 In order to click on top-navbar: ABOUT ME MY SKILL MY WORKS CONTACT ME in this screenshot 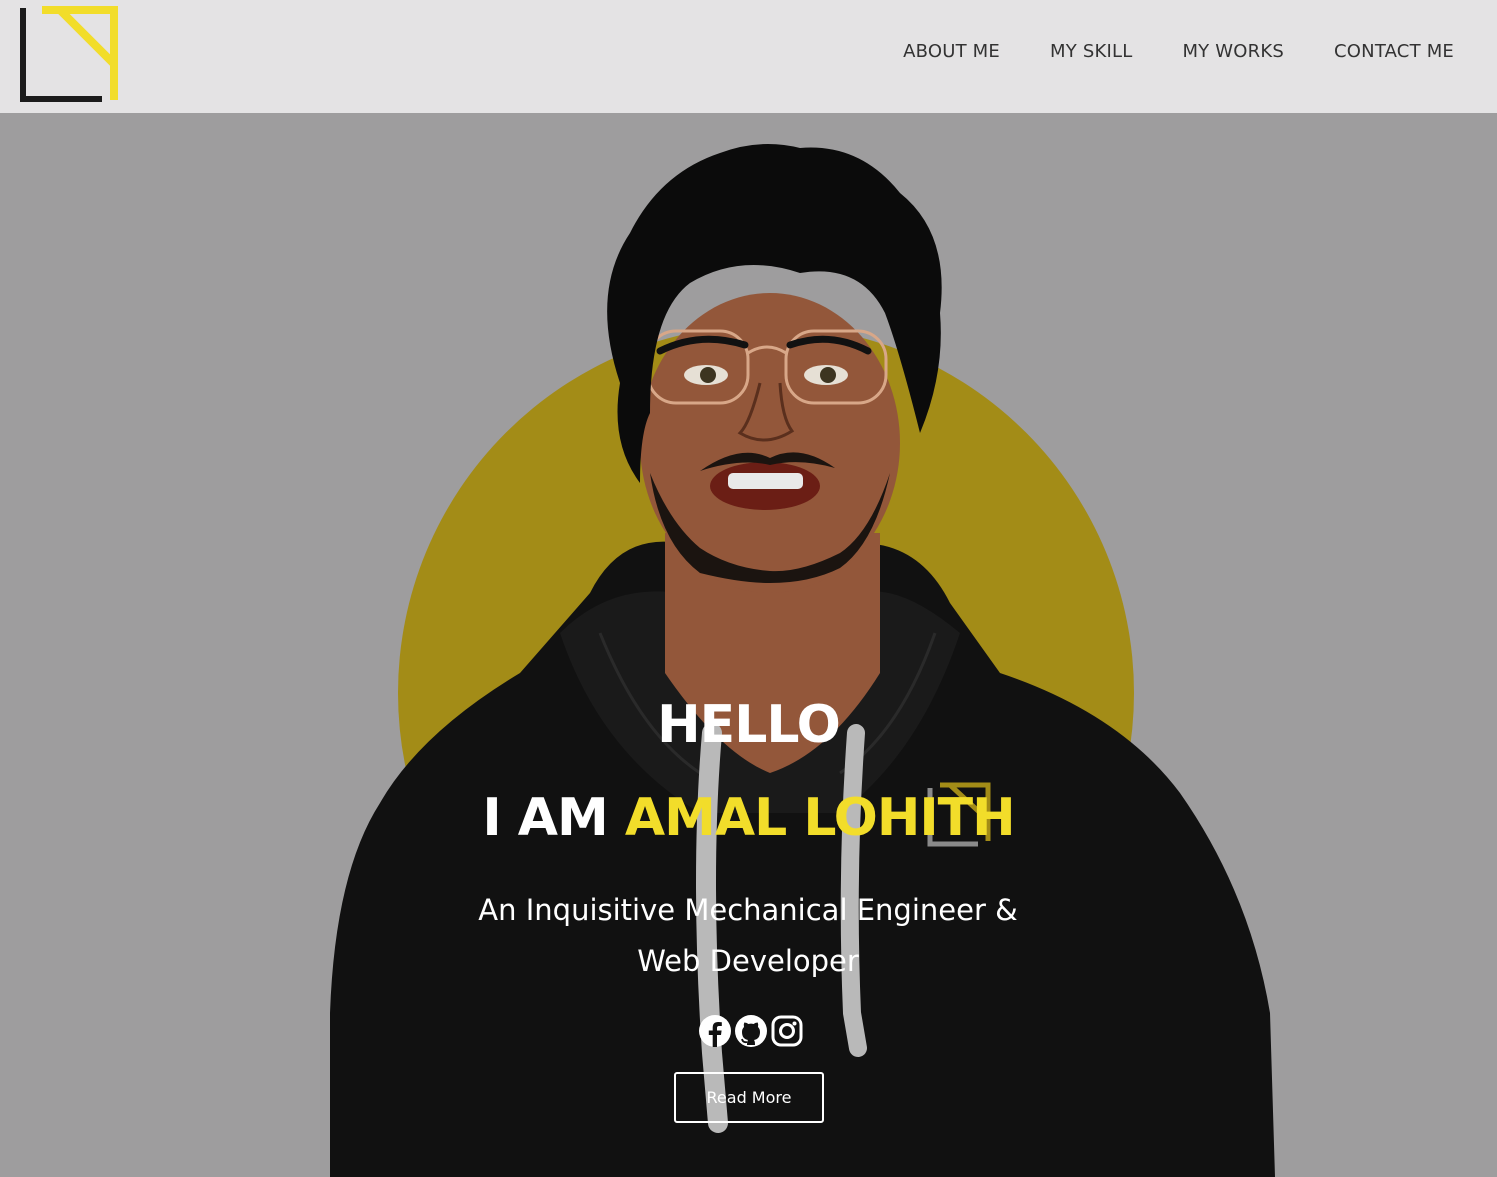, I will do `click(748, 56)`.